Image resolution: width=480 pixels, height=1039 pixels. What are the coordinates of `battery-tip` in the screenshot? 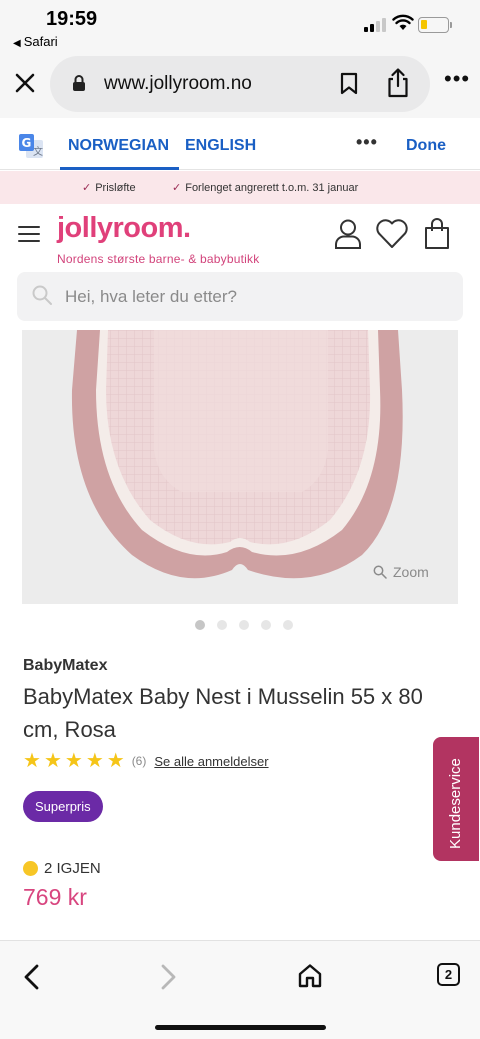 It's located at (451, 25).